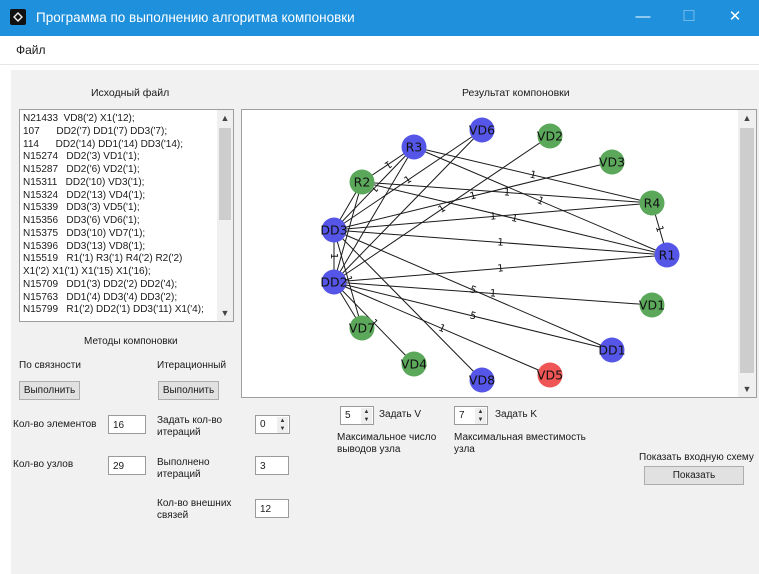  I want to click on iterations-spinbox: 0 ▲ ▼, so click(272, 424).